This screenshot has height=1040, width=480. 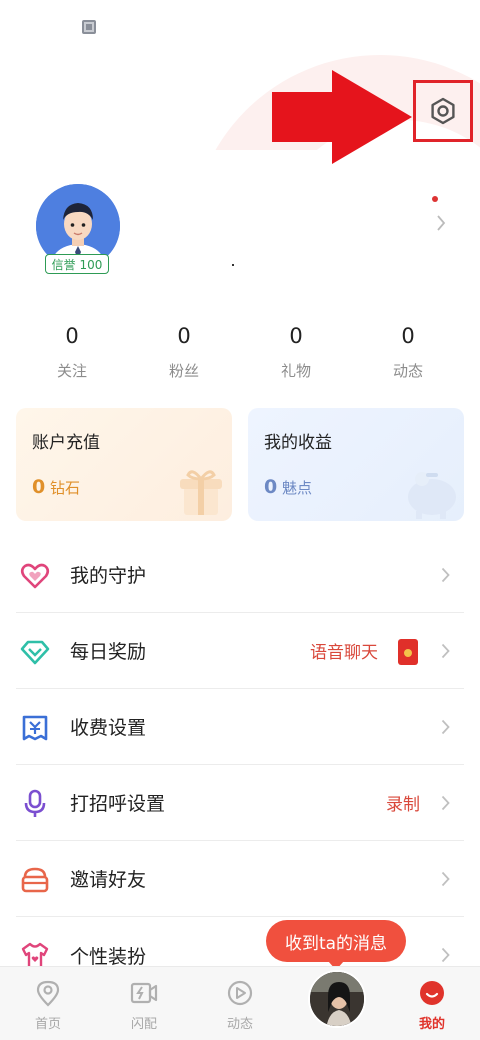 I want to click on tab-label: 我的, so click(x=431, y=1024).